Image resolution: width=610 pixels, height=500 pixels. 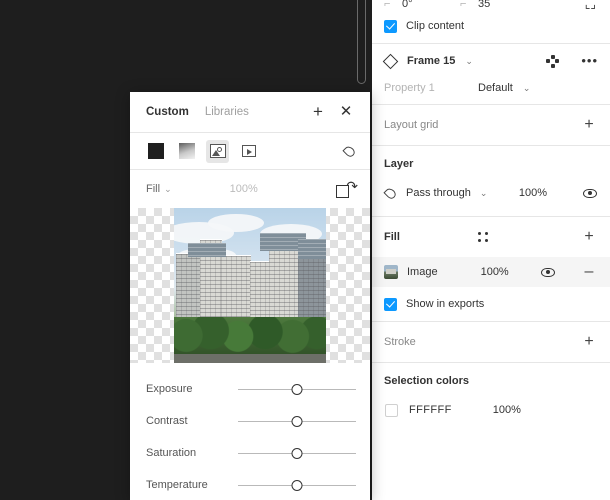 I want to click on fill-image-thumbnail, so click(x=391, y=272).